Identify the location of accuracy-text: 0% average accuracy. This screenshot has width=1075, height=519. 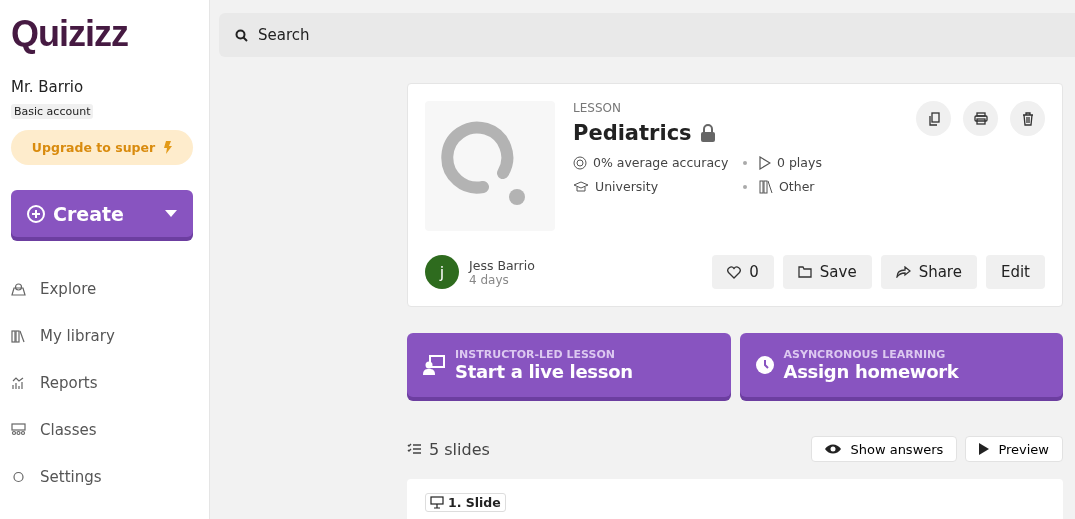
(661, 162).